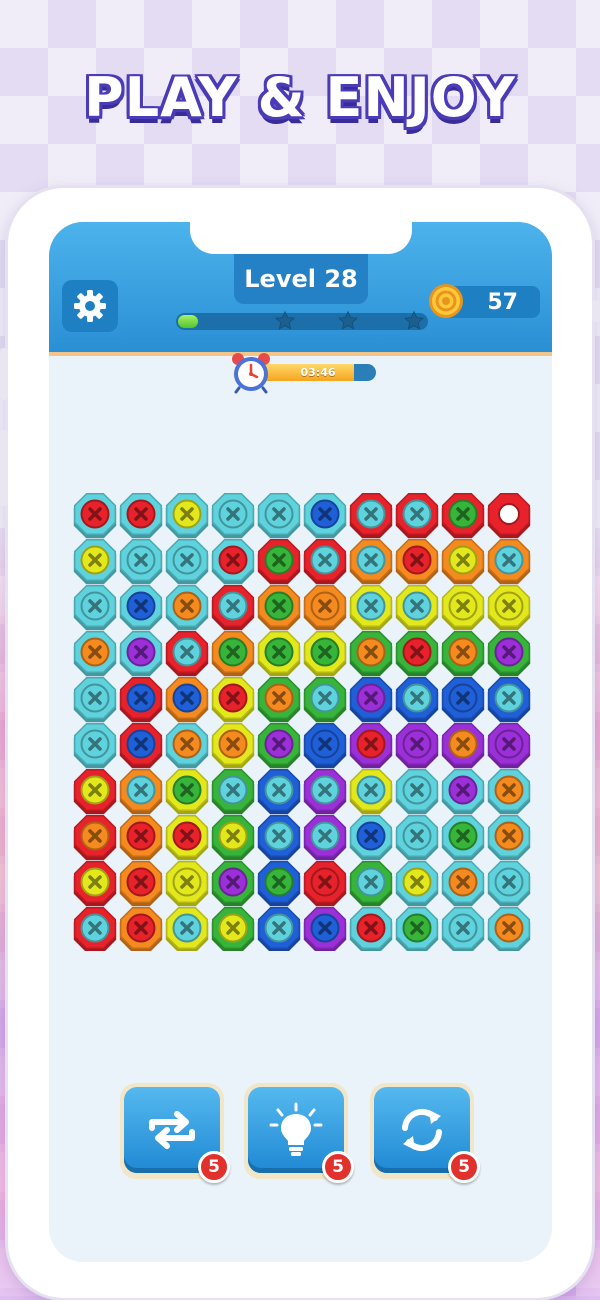  What do you see at coordinates (425, 1133) in the screenshot?
I see `shuffle-button: 5` at bounding box center [425, 1133].